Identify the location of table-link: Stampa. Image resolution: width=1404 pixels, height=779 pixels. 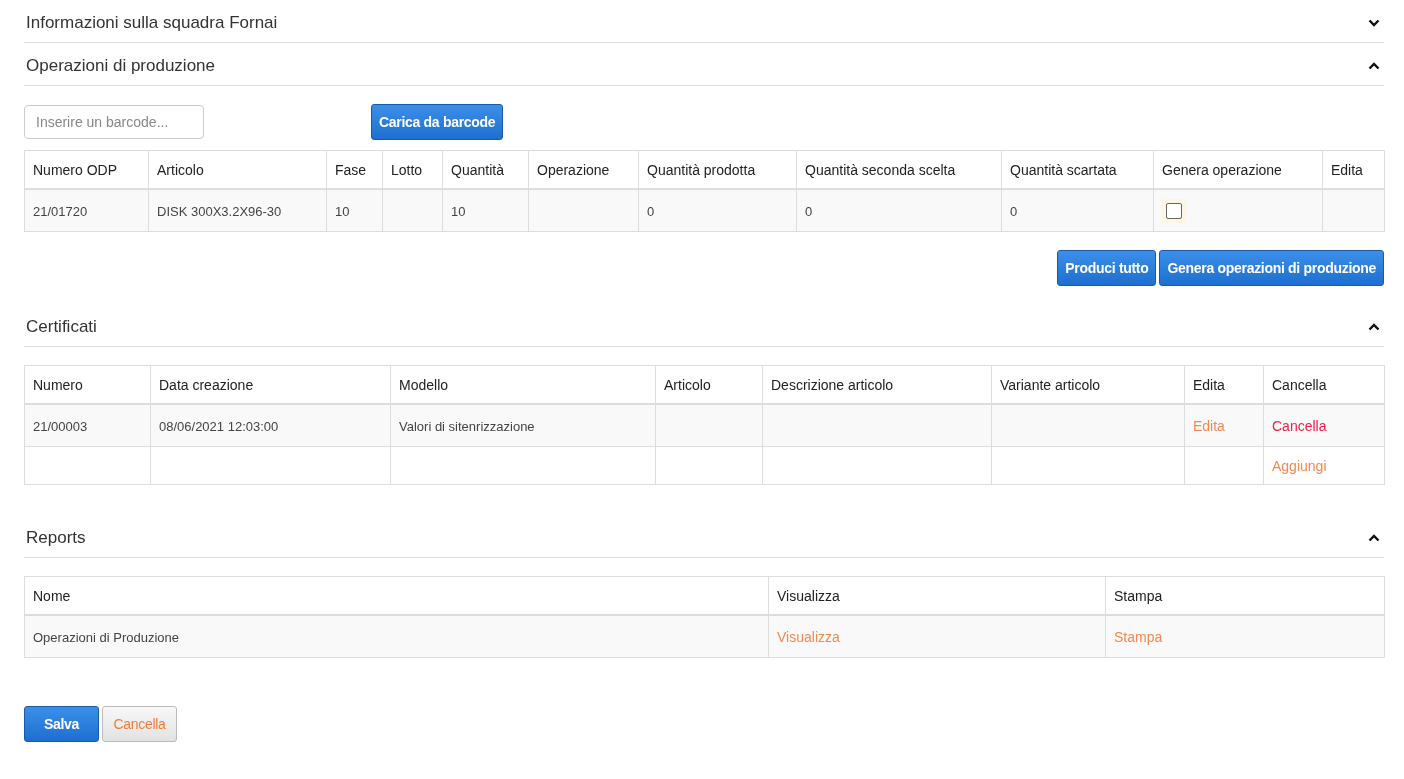
(1138, 636).